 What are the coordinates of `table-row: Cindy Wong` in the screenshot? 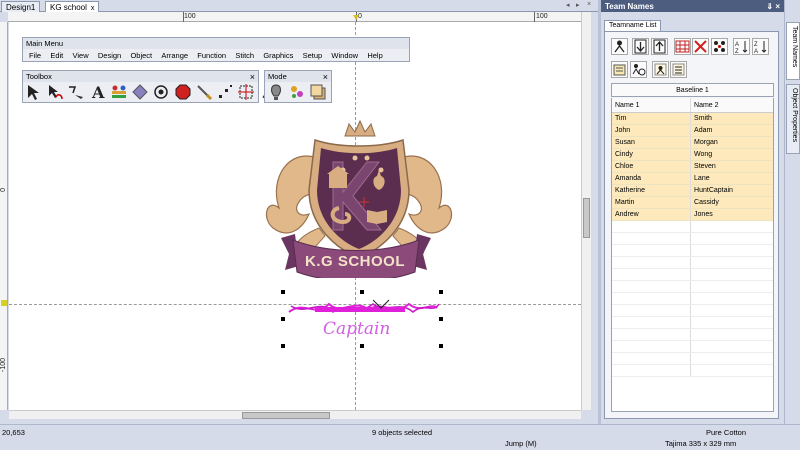 It's located at (692, 155).